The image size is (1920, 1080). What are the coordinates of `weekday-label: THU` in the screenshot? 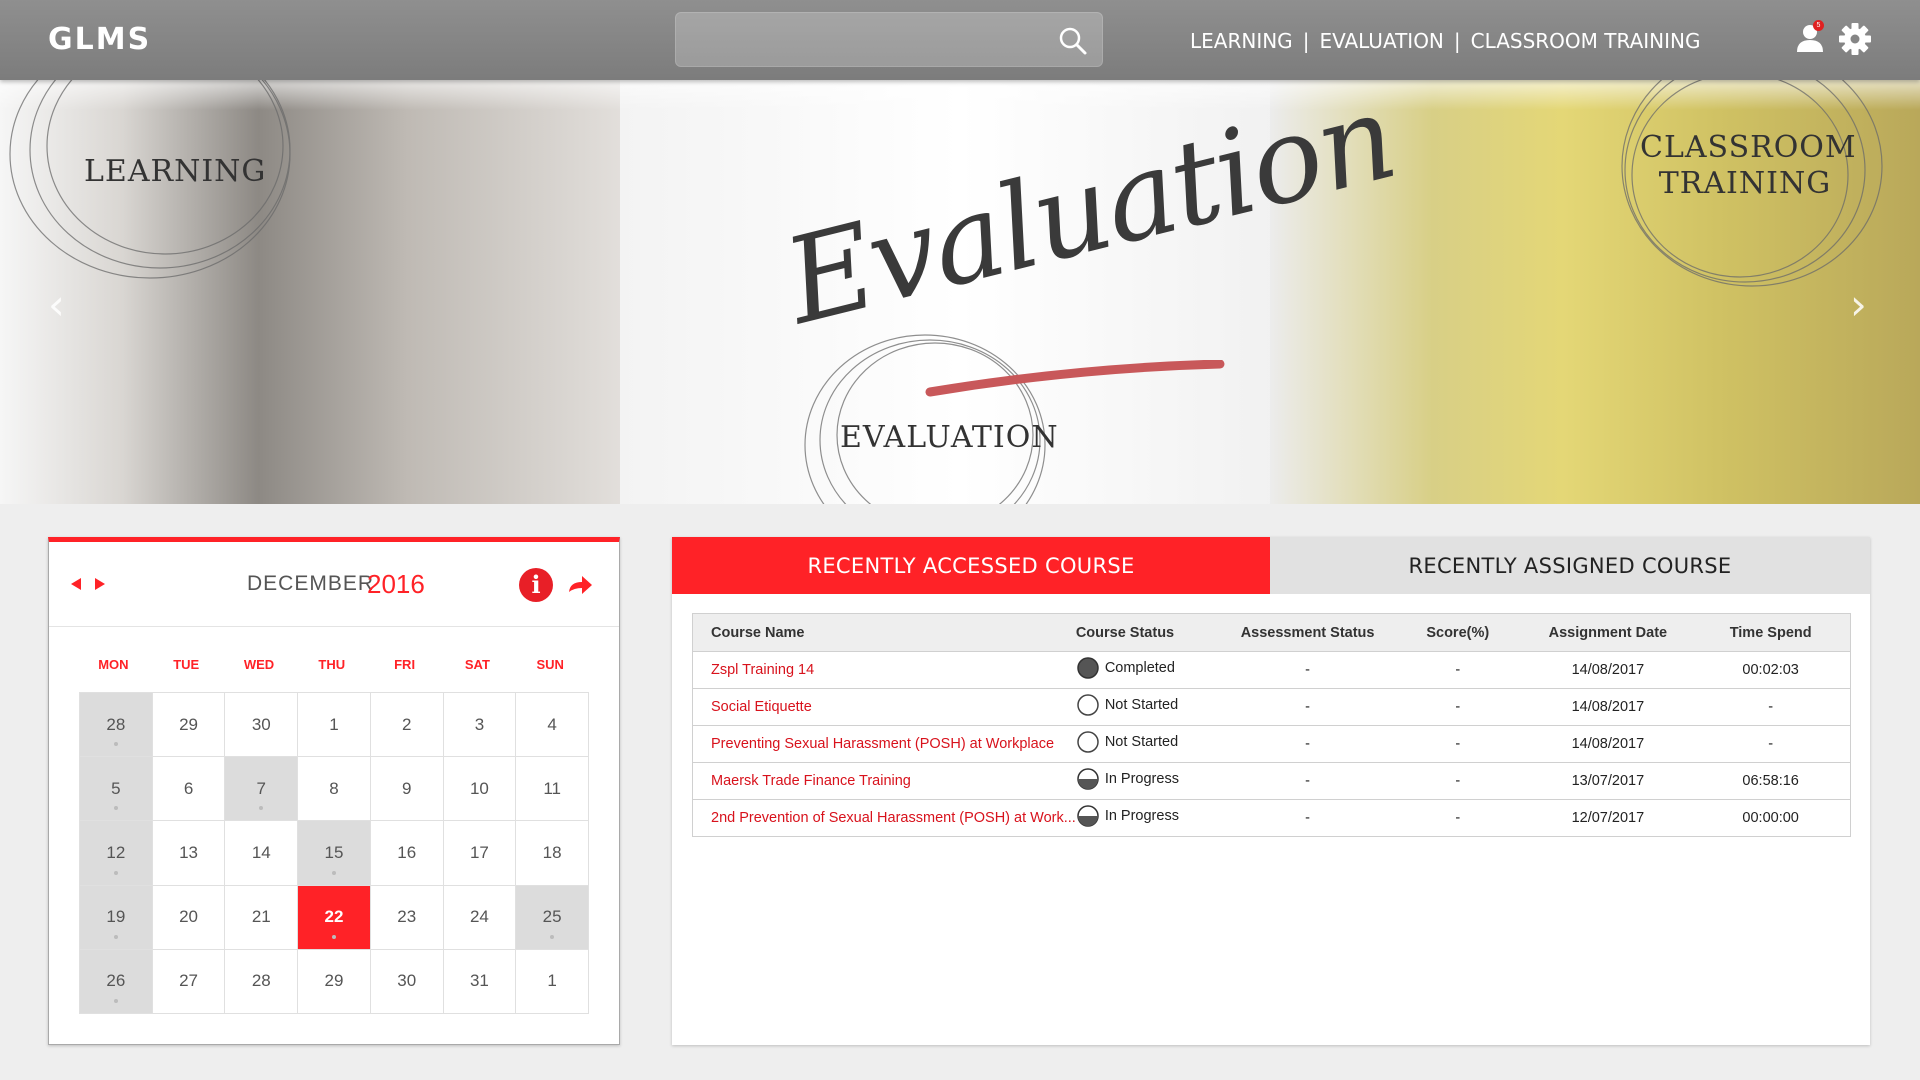 It's located at (332, 664).